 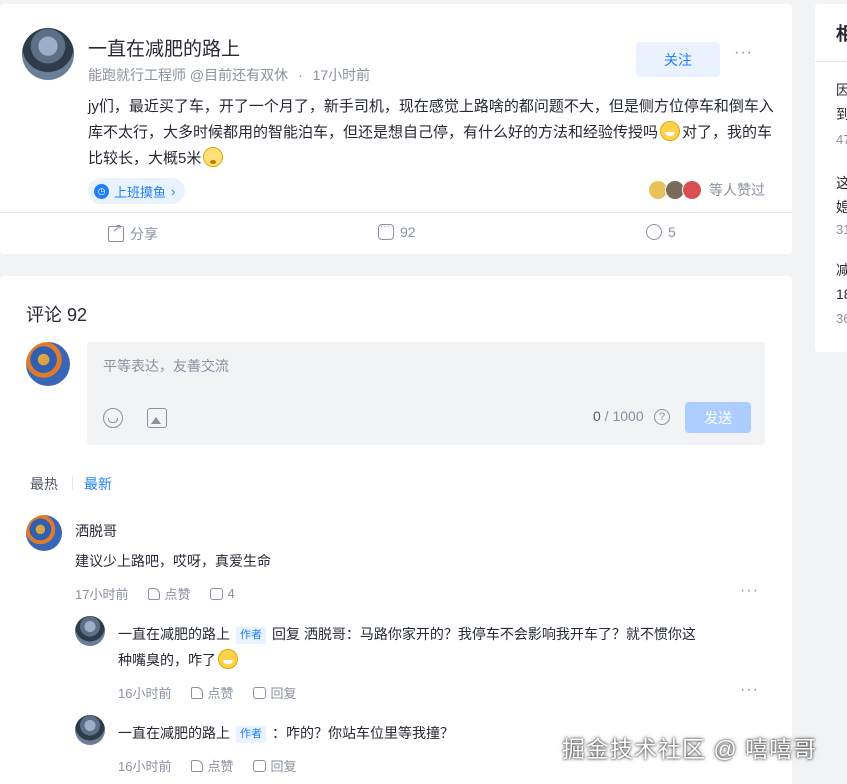 I want to click on char-max: / 1000, so click(x=622, y=416).